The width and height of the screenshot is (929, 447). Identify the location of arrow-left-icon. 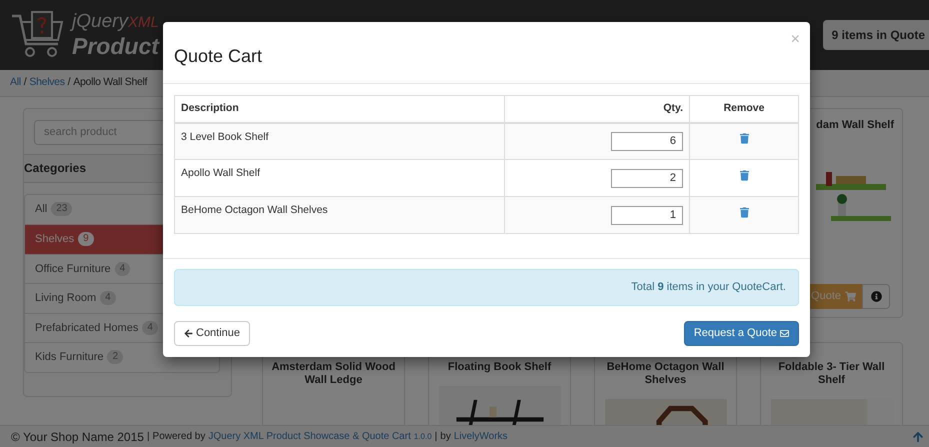
(188, 333).